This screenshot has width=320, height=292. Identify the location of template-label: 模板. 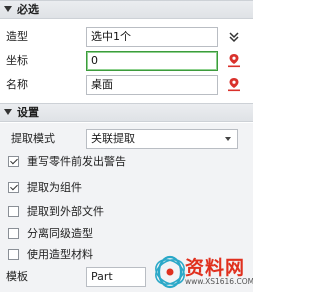
(17, 276).